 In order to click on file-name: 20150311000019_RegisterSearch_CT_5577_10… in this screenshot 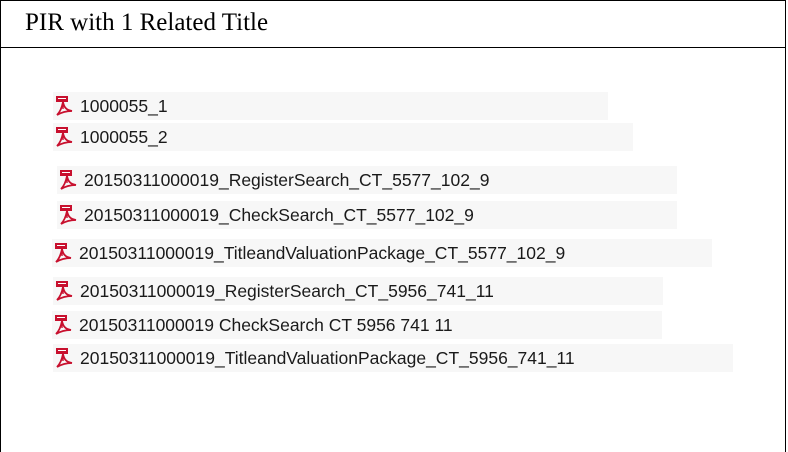, I will do `click(287, 180)`.